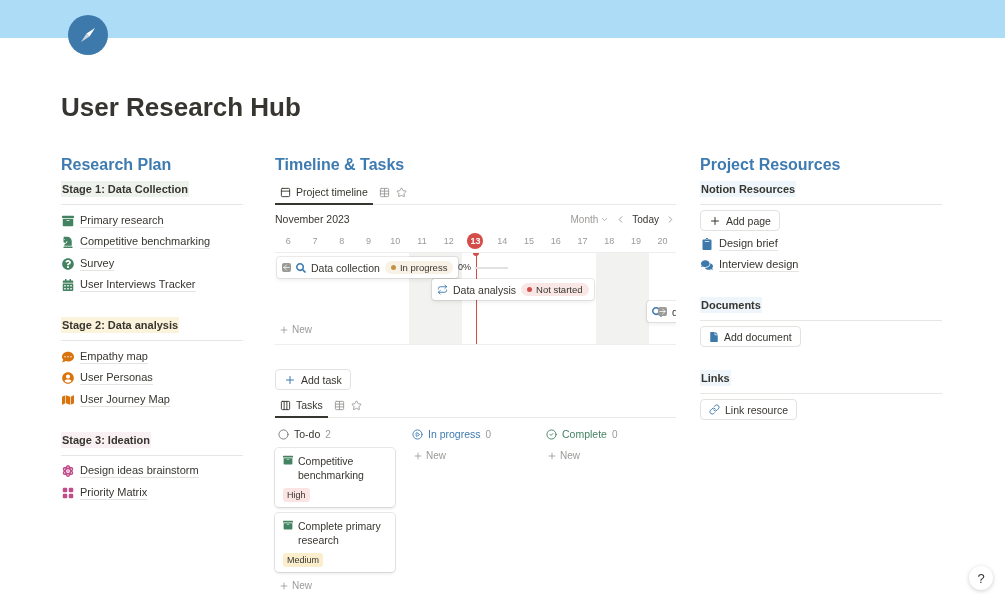 This screenshot has width=1005, height=596. I want to click on section-heading: Research Plan, so click(117, 165).